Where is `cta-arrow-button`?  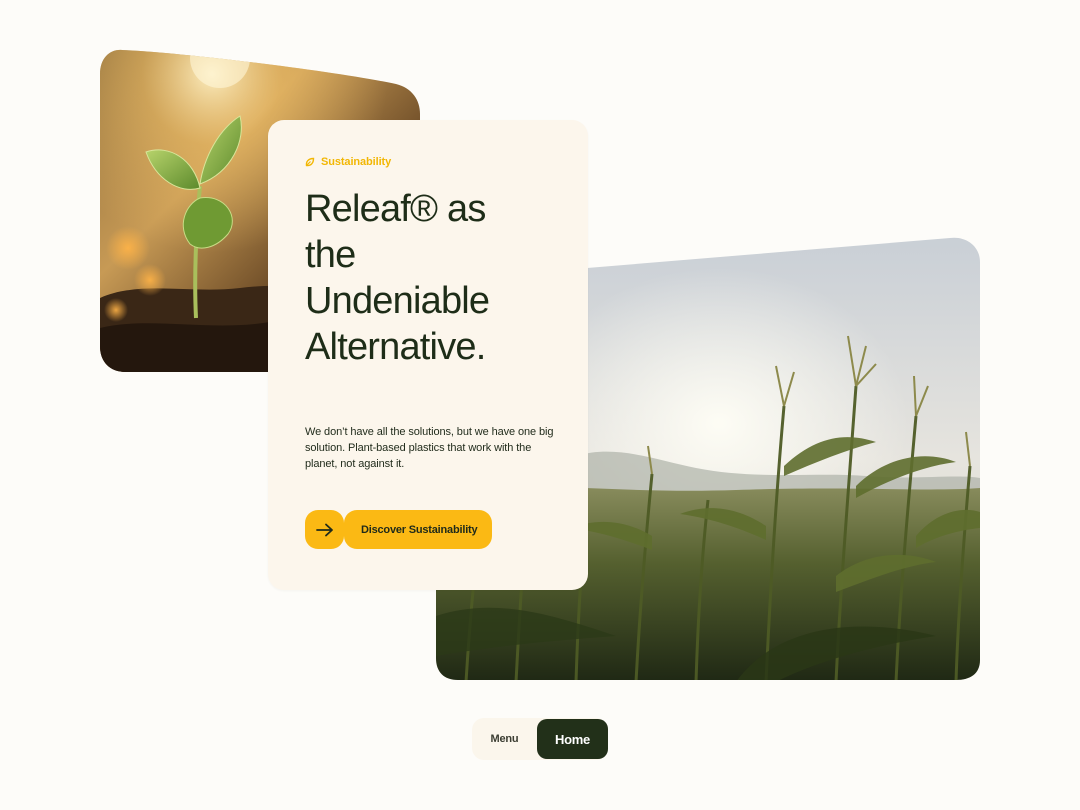
cta-arrow-button is located at coordinates (324, 529).